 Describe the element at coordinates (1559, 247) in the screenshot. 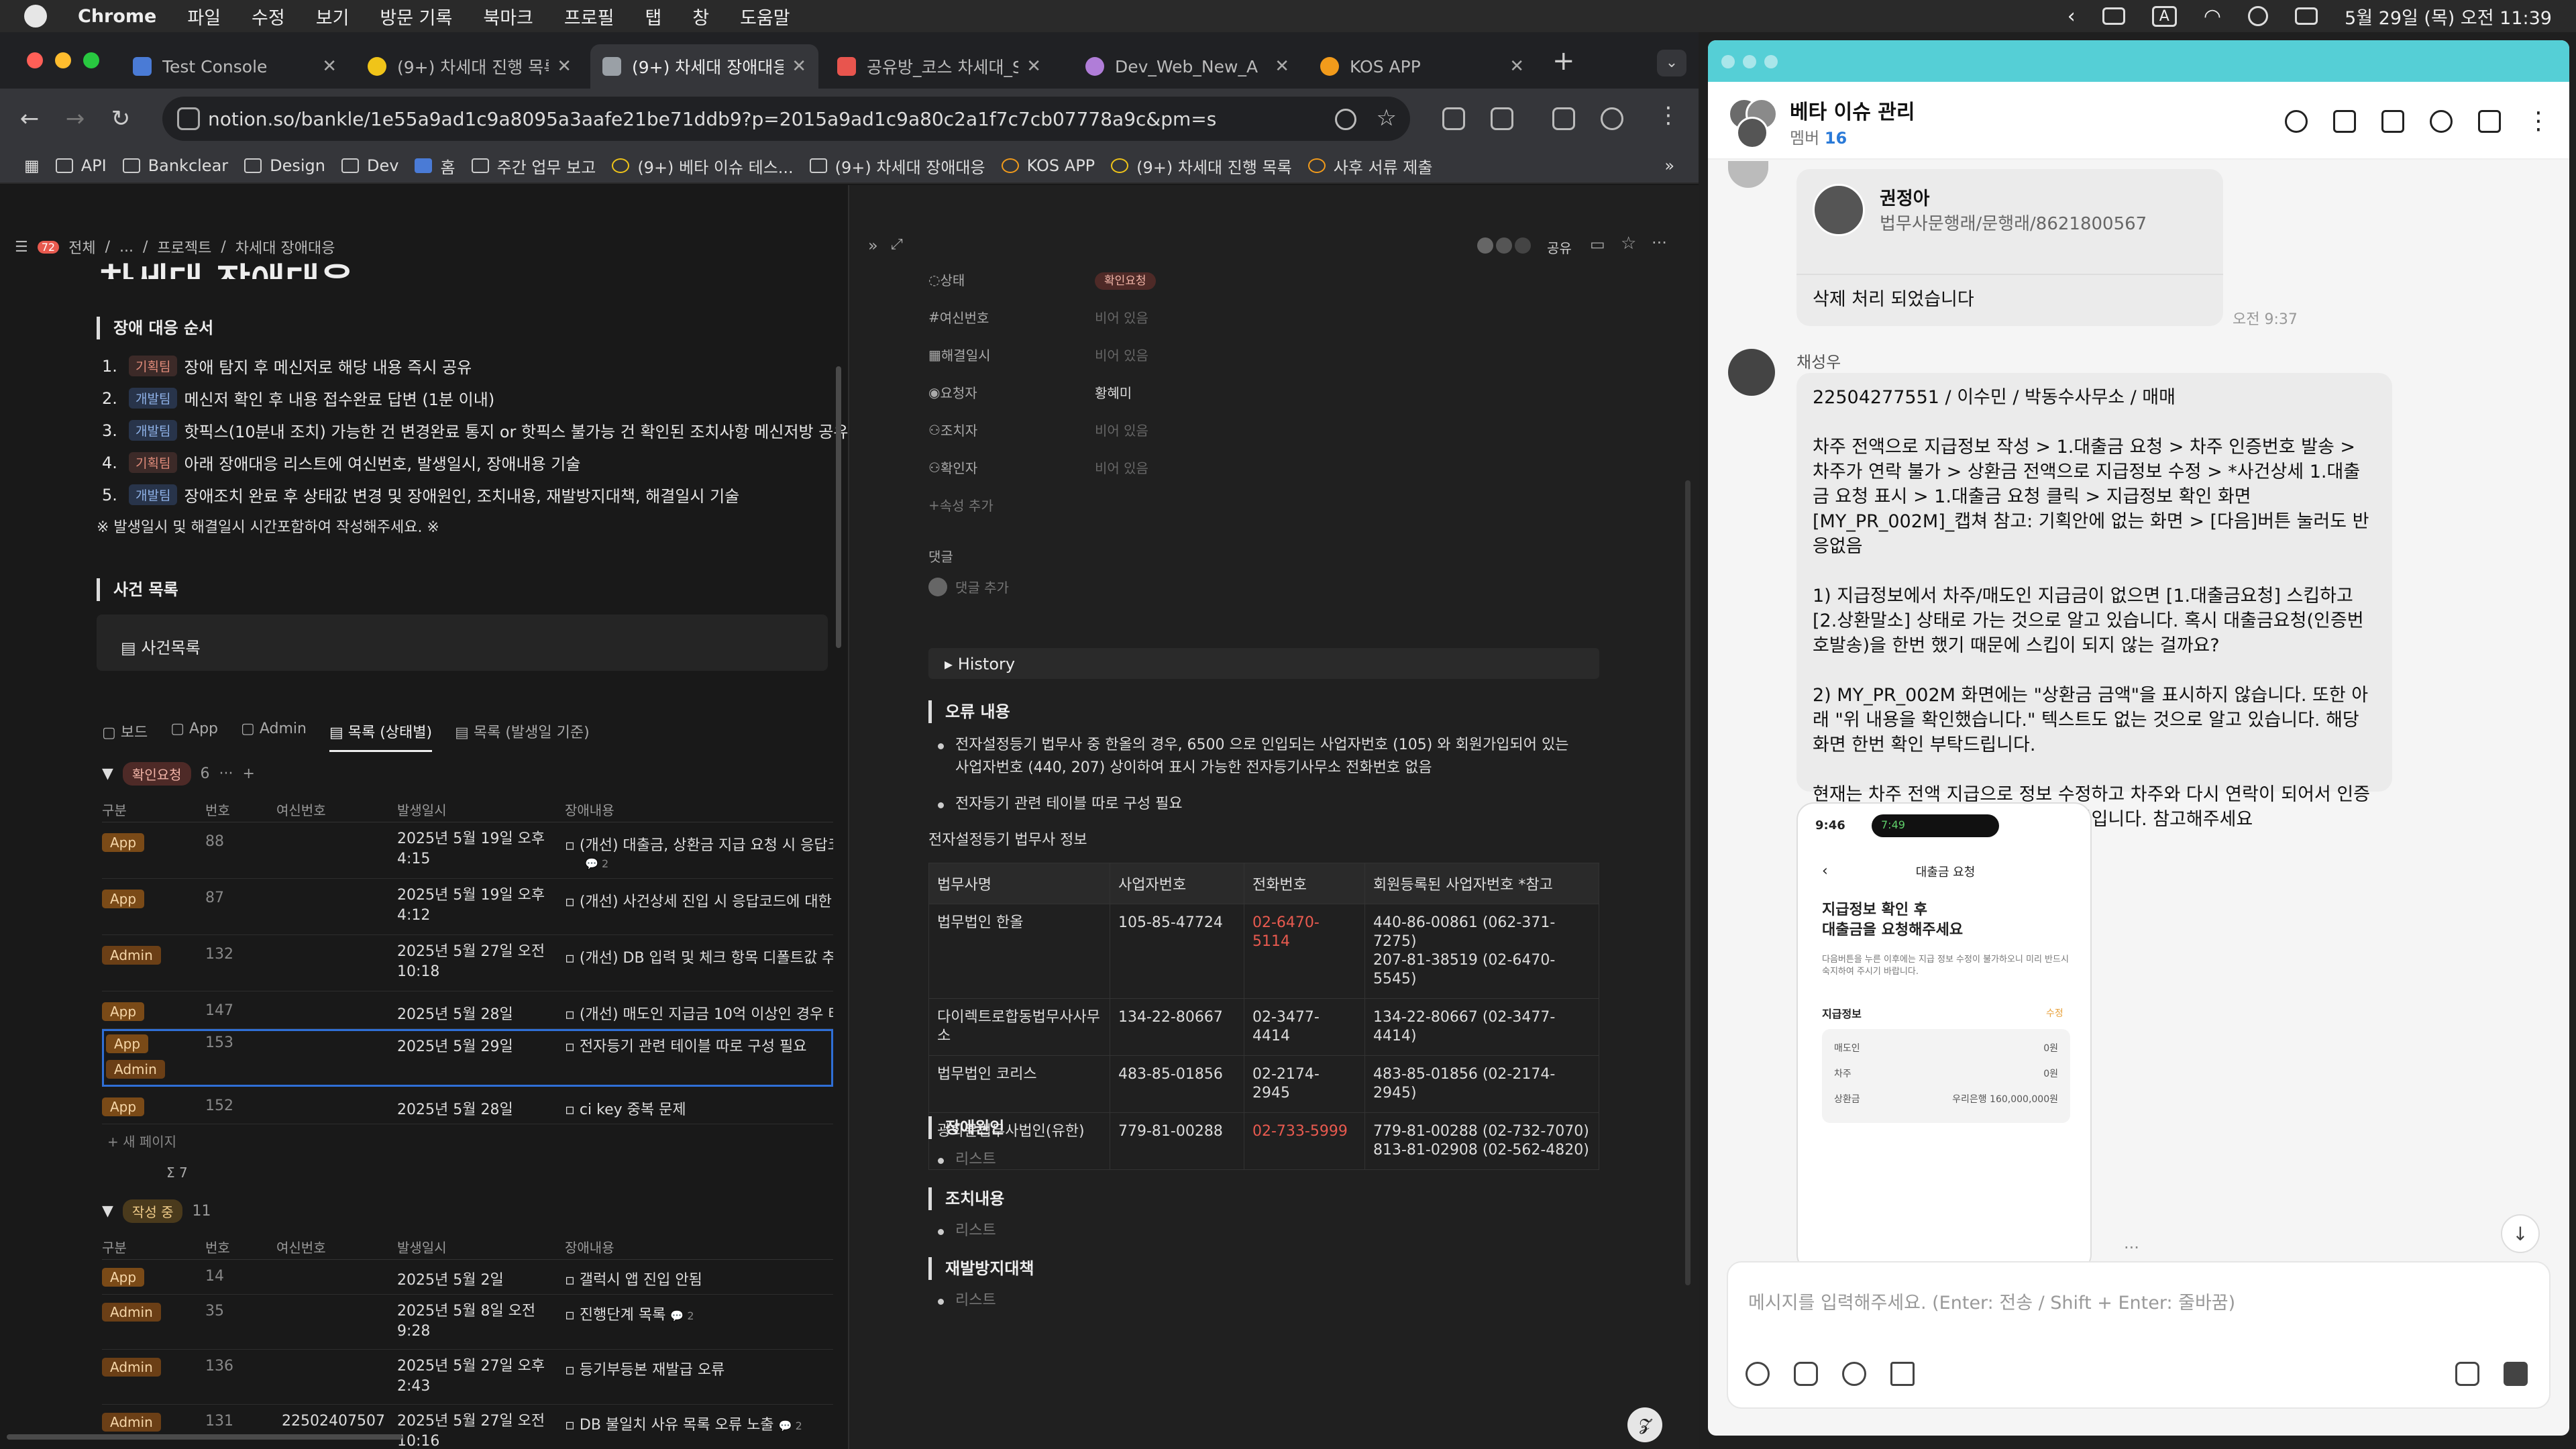

I see `share-button: 공유` at that location.